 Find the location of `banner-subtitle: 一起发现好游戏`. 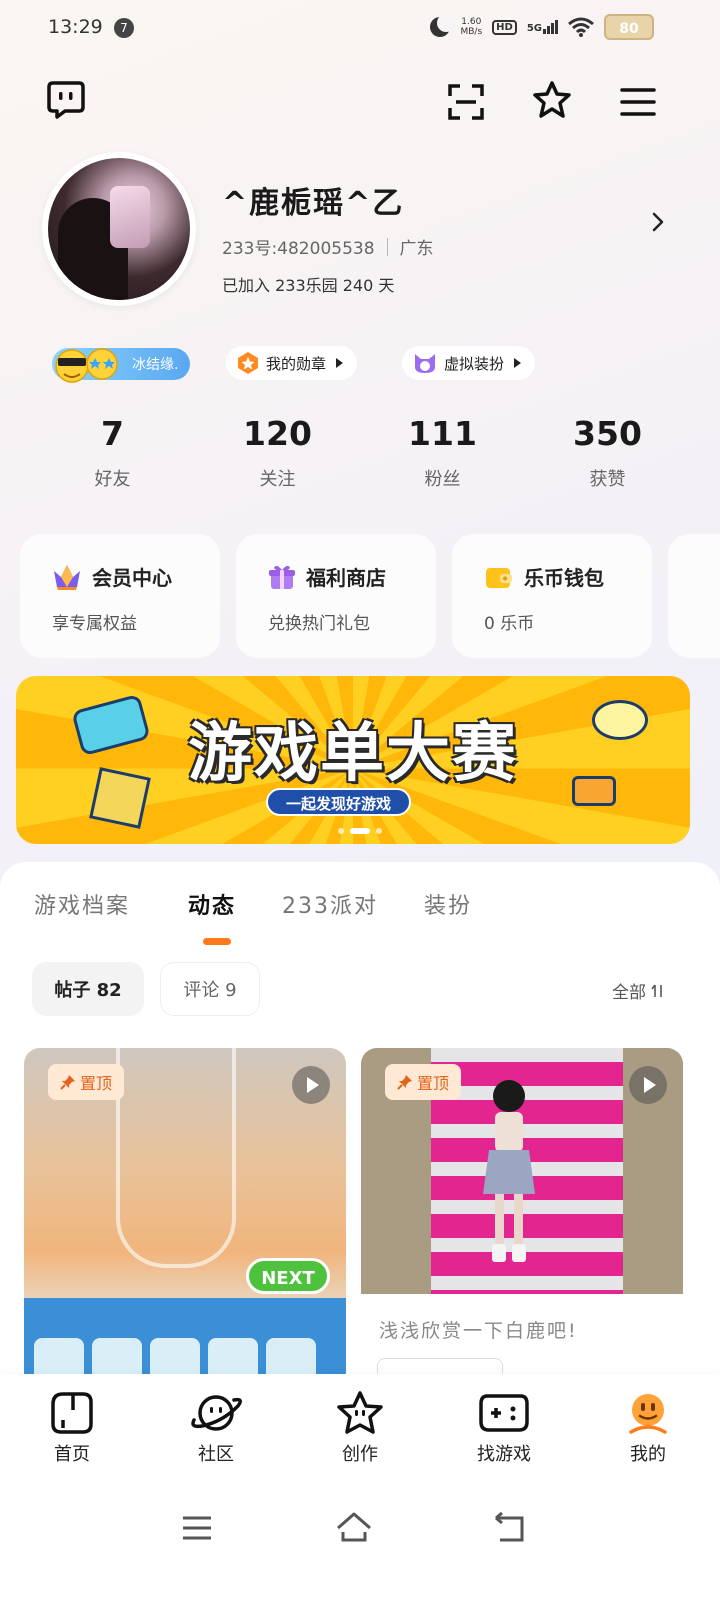

banner-subtitle: 一起发现好游戏 is located at coordinates (339, 802).